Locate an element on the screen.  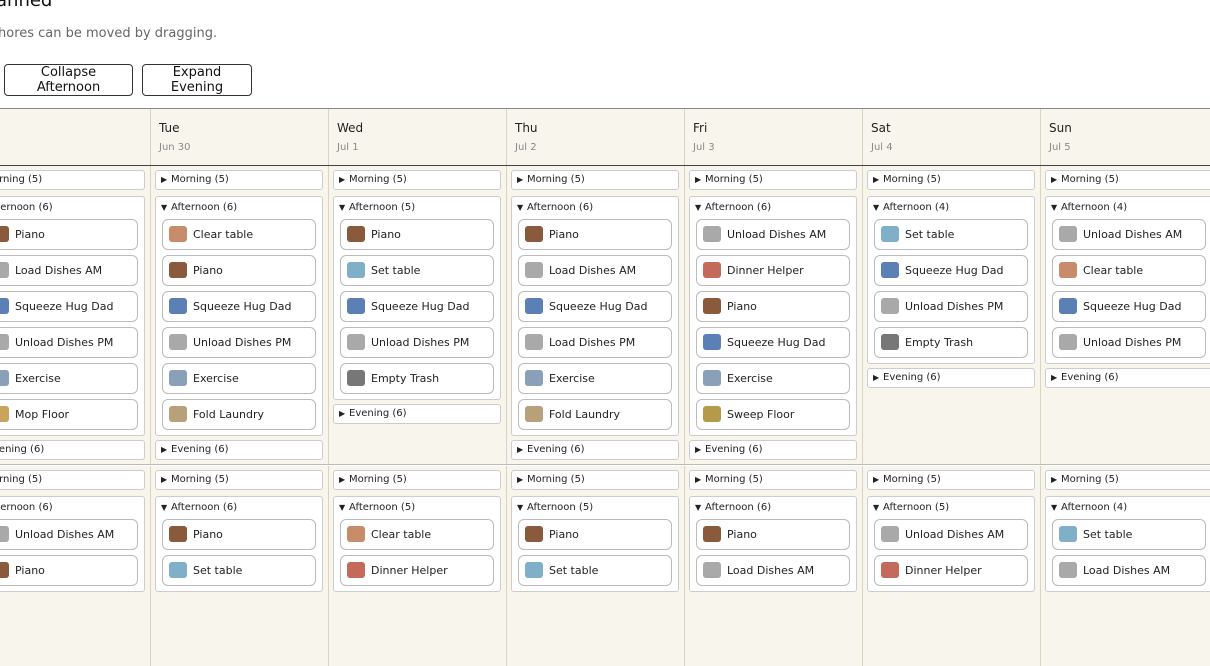
section-label: orning (5) is located at coordinates (21, 479).